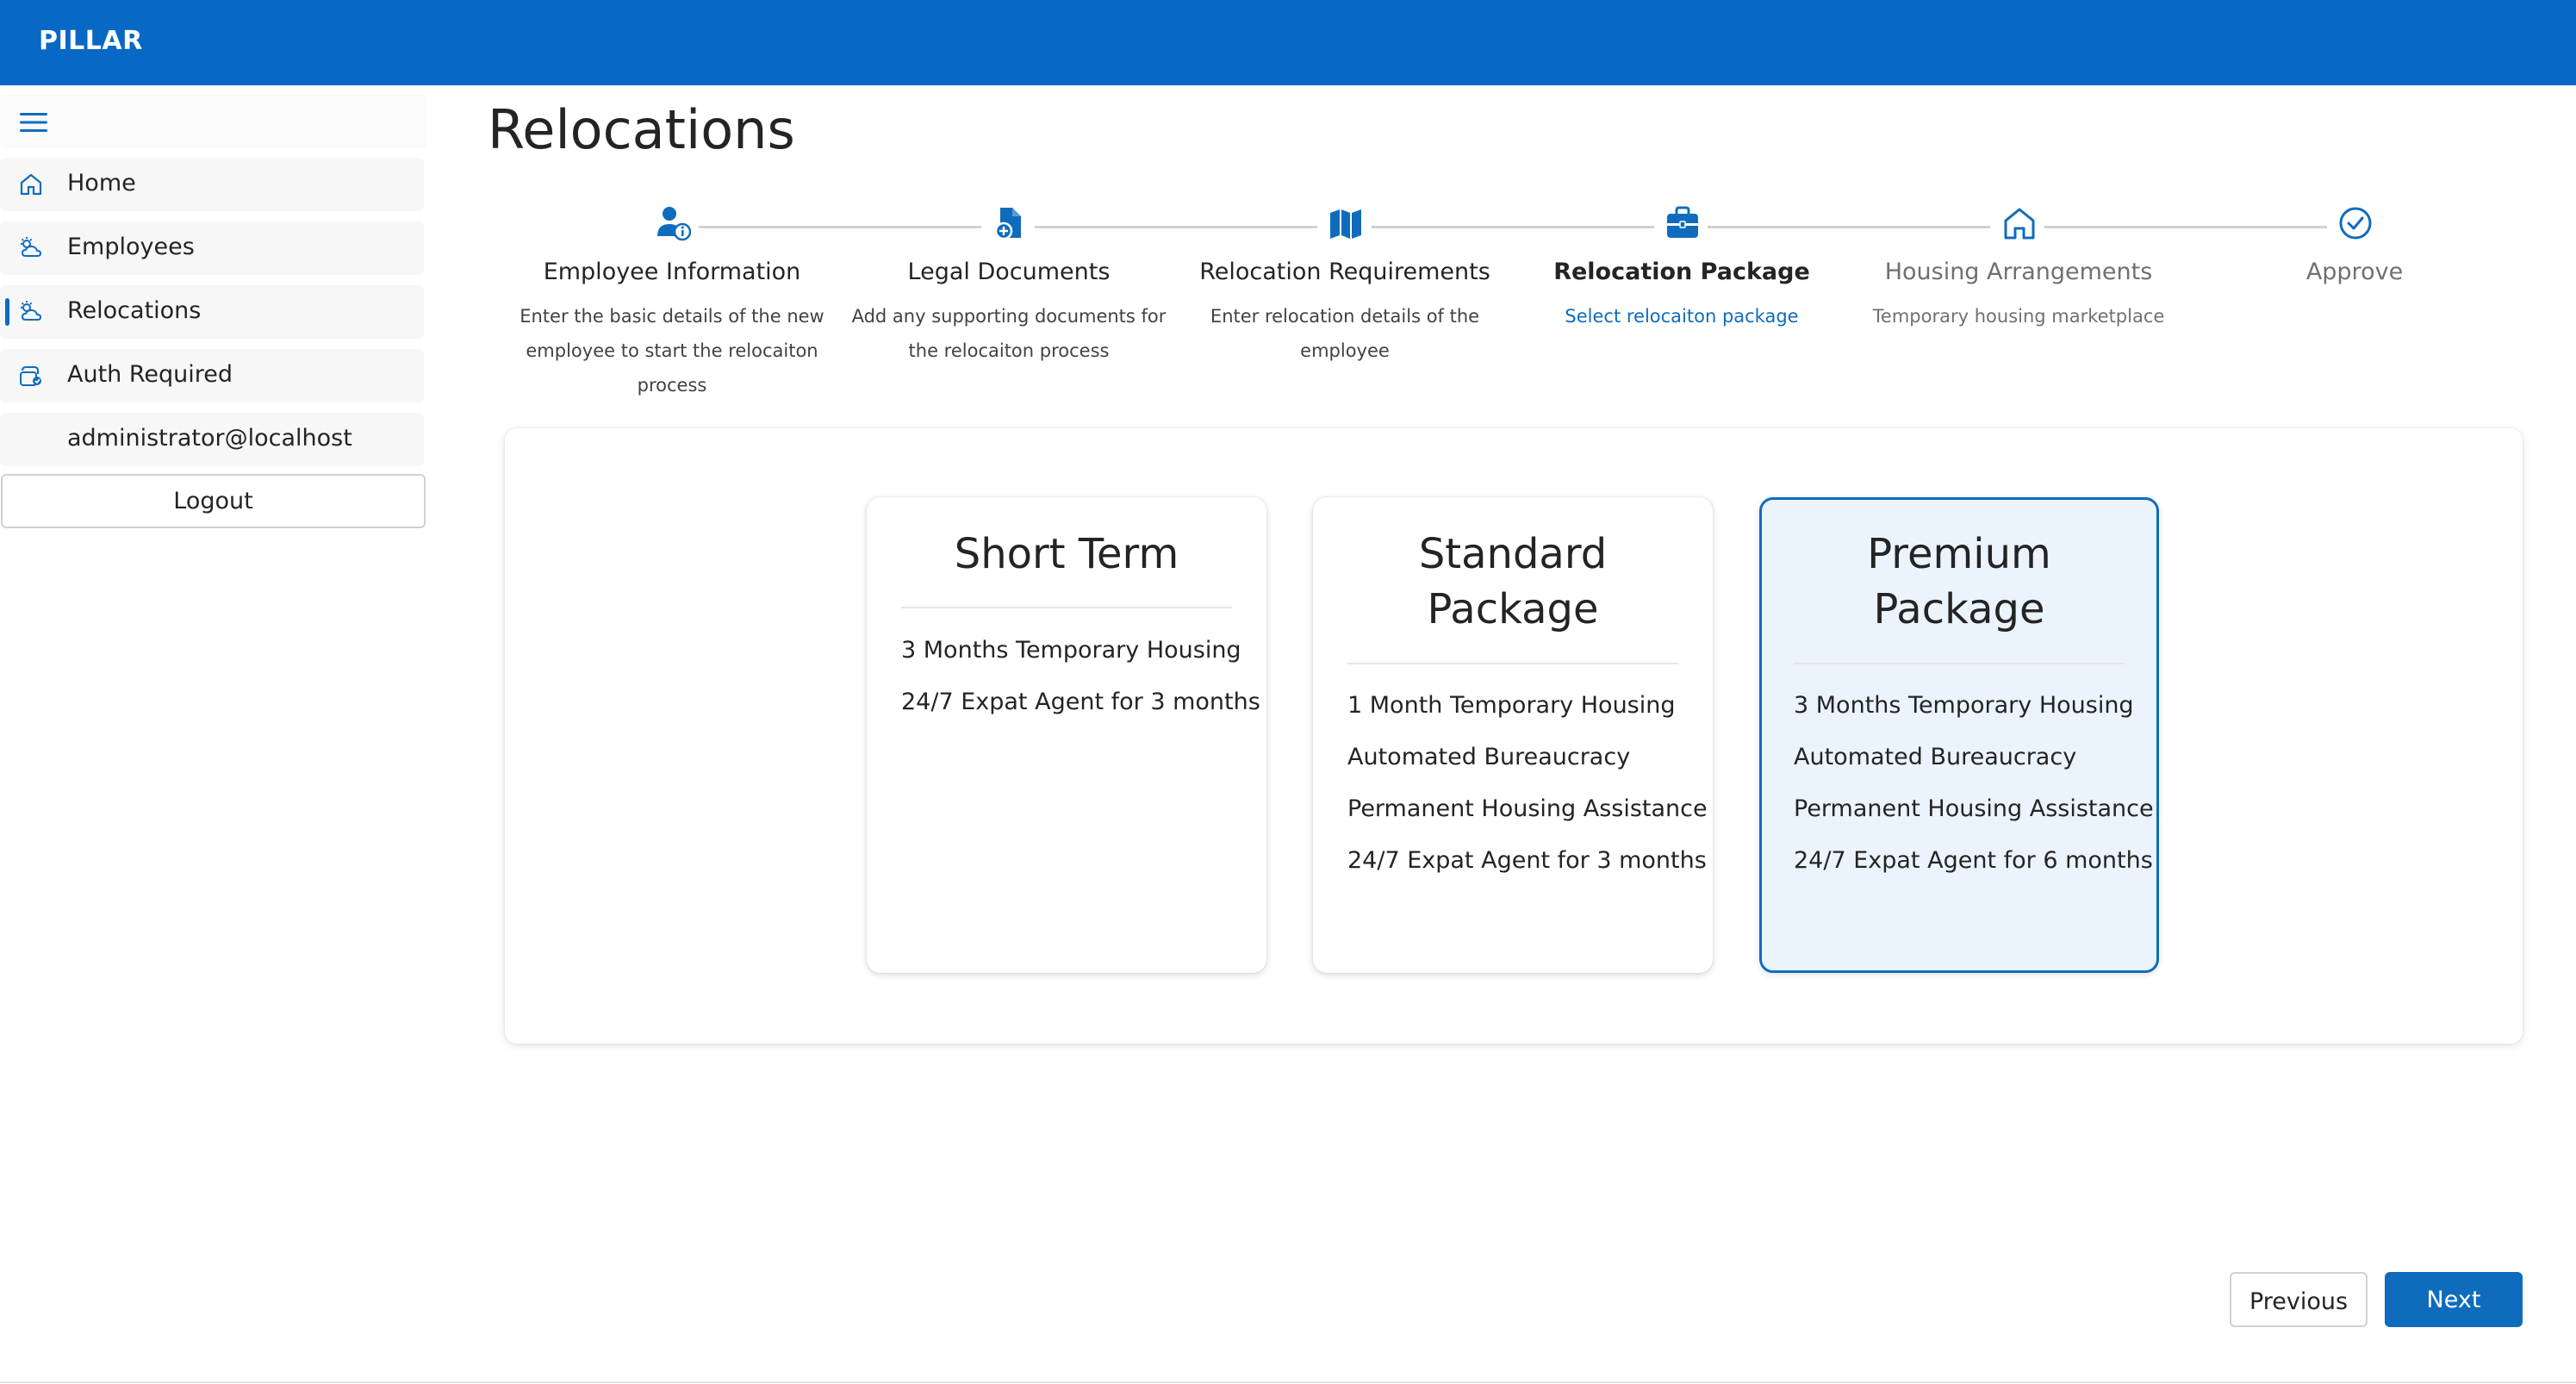 This screenshot has width=2576, height=1384. Describe the element at coordinates (102, 183) in the screenshot. I see `sidebar-item-label: Home` at that location.